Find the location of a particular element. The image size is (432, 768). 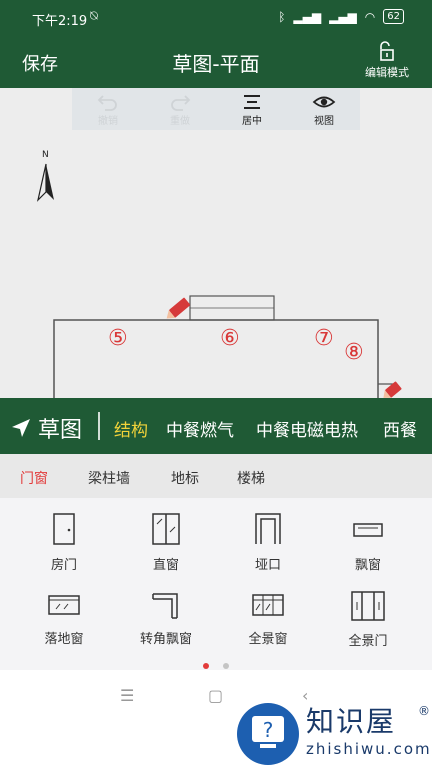

unlock-icon is located at coordinates (387, 51).